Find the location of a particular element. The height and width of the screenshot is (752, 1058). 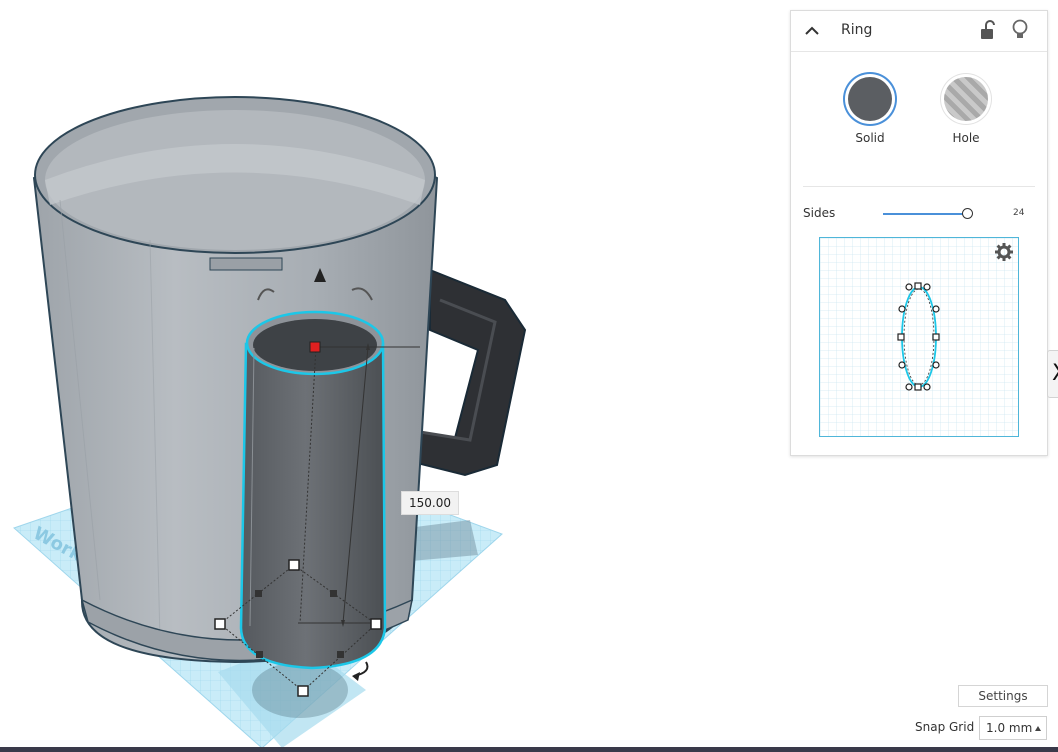

hole-option: Hole is located at coordinates (966, 111).